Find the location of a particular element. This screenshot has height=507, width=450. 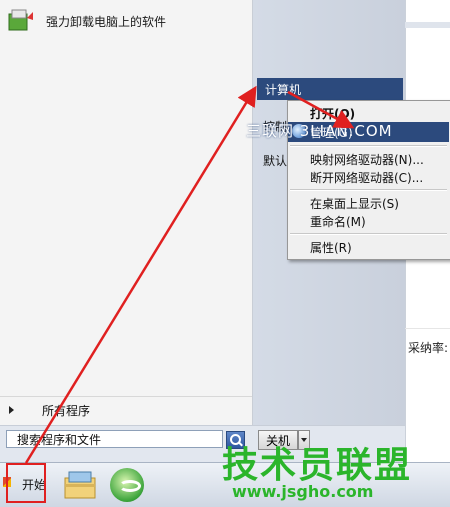

background-label: 采纳率: is located at coordinates (428, 348).